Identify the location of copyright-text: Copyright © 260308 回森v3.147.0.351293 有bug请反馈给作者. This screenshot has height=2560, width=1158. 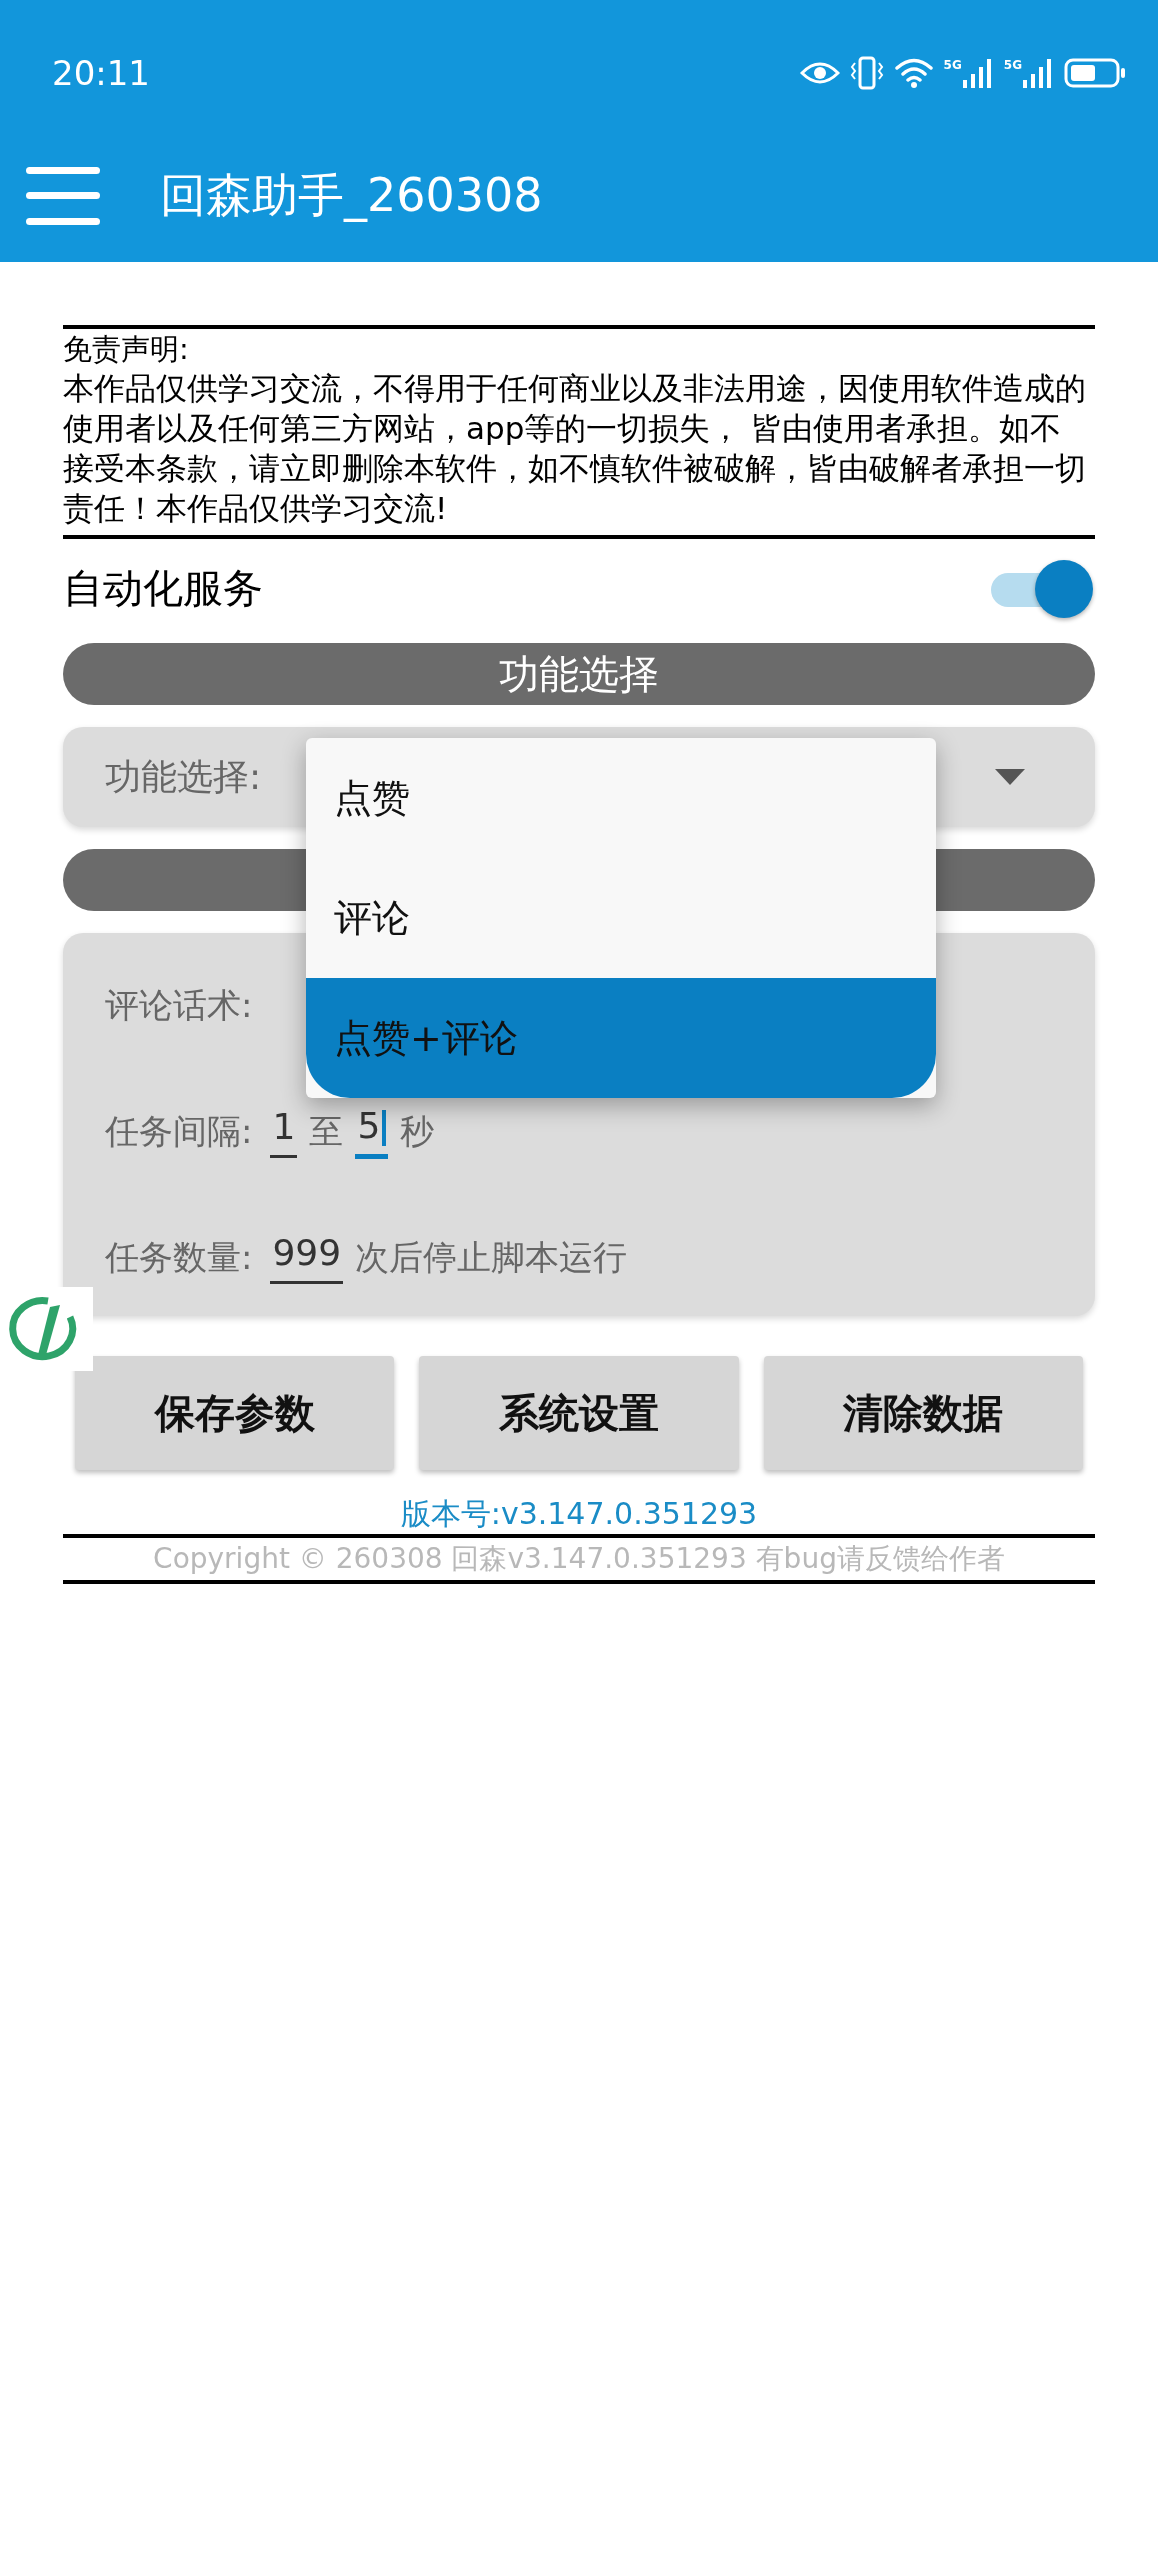
(579, 1559).